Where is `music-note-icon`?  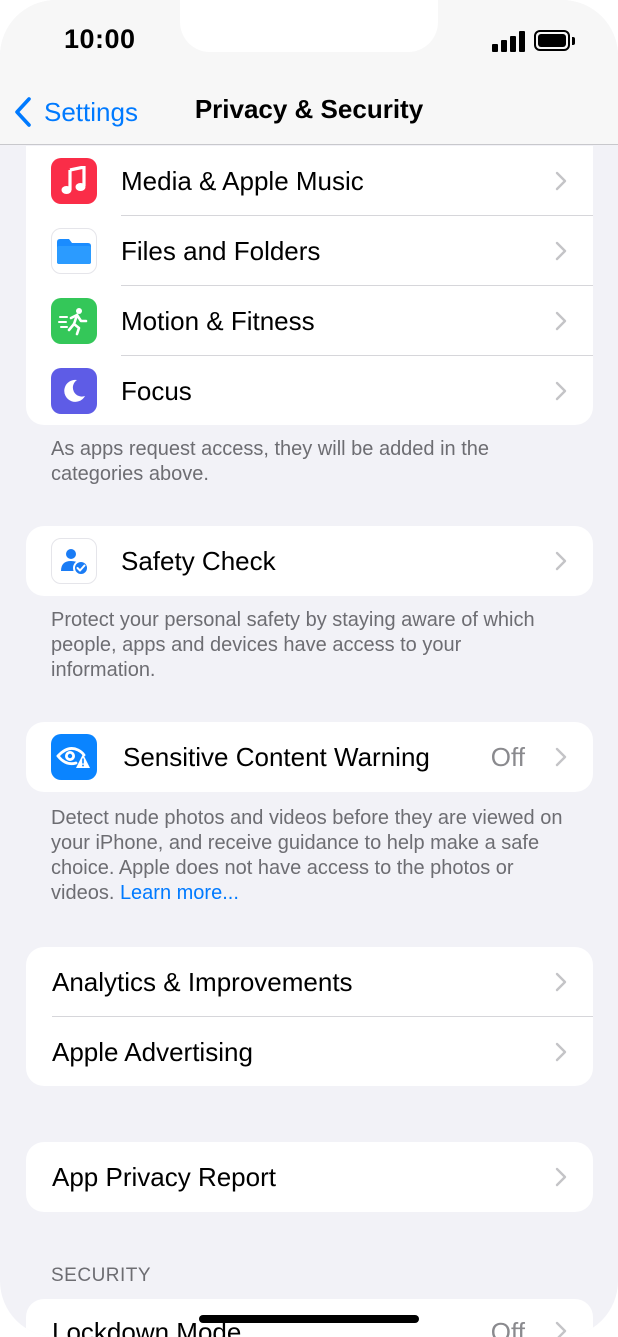 music-note-icon is located at coordinates (74, 181).